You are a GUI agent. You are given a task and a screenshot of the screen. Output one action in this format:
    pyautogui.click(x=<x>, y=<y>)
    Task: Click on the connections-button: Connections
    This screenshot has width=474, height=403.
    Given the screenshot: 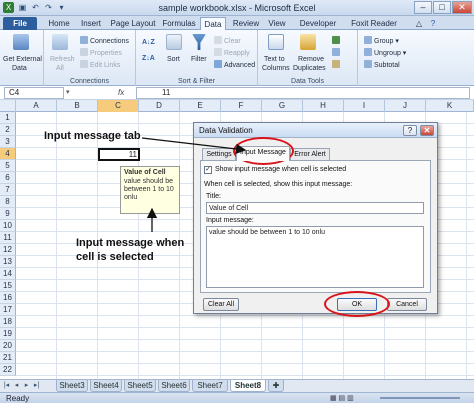 What is the action you would take?
    pyautogui.click(x=104, y=41)
    